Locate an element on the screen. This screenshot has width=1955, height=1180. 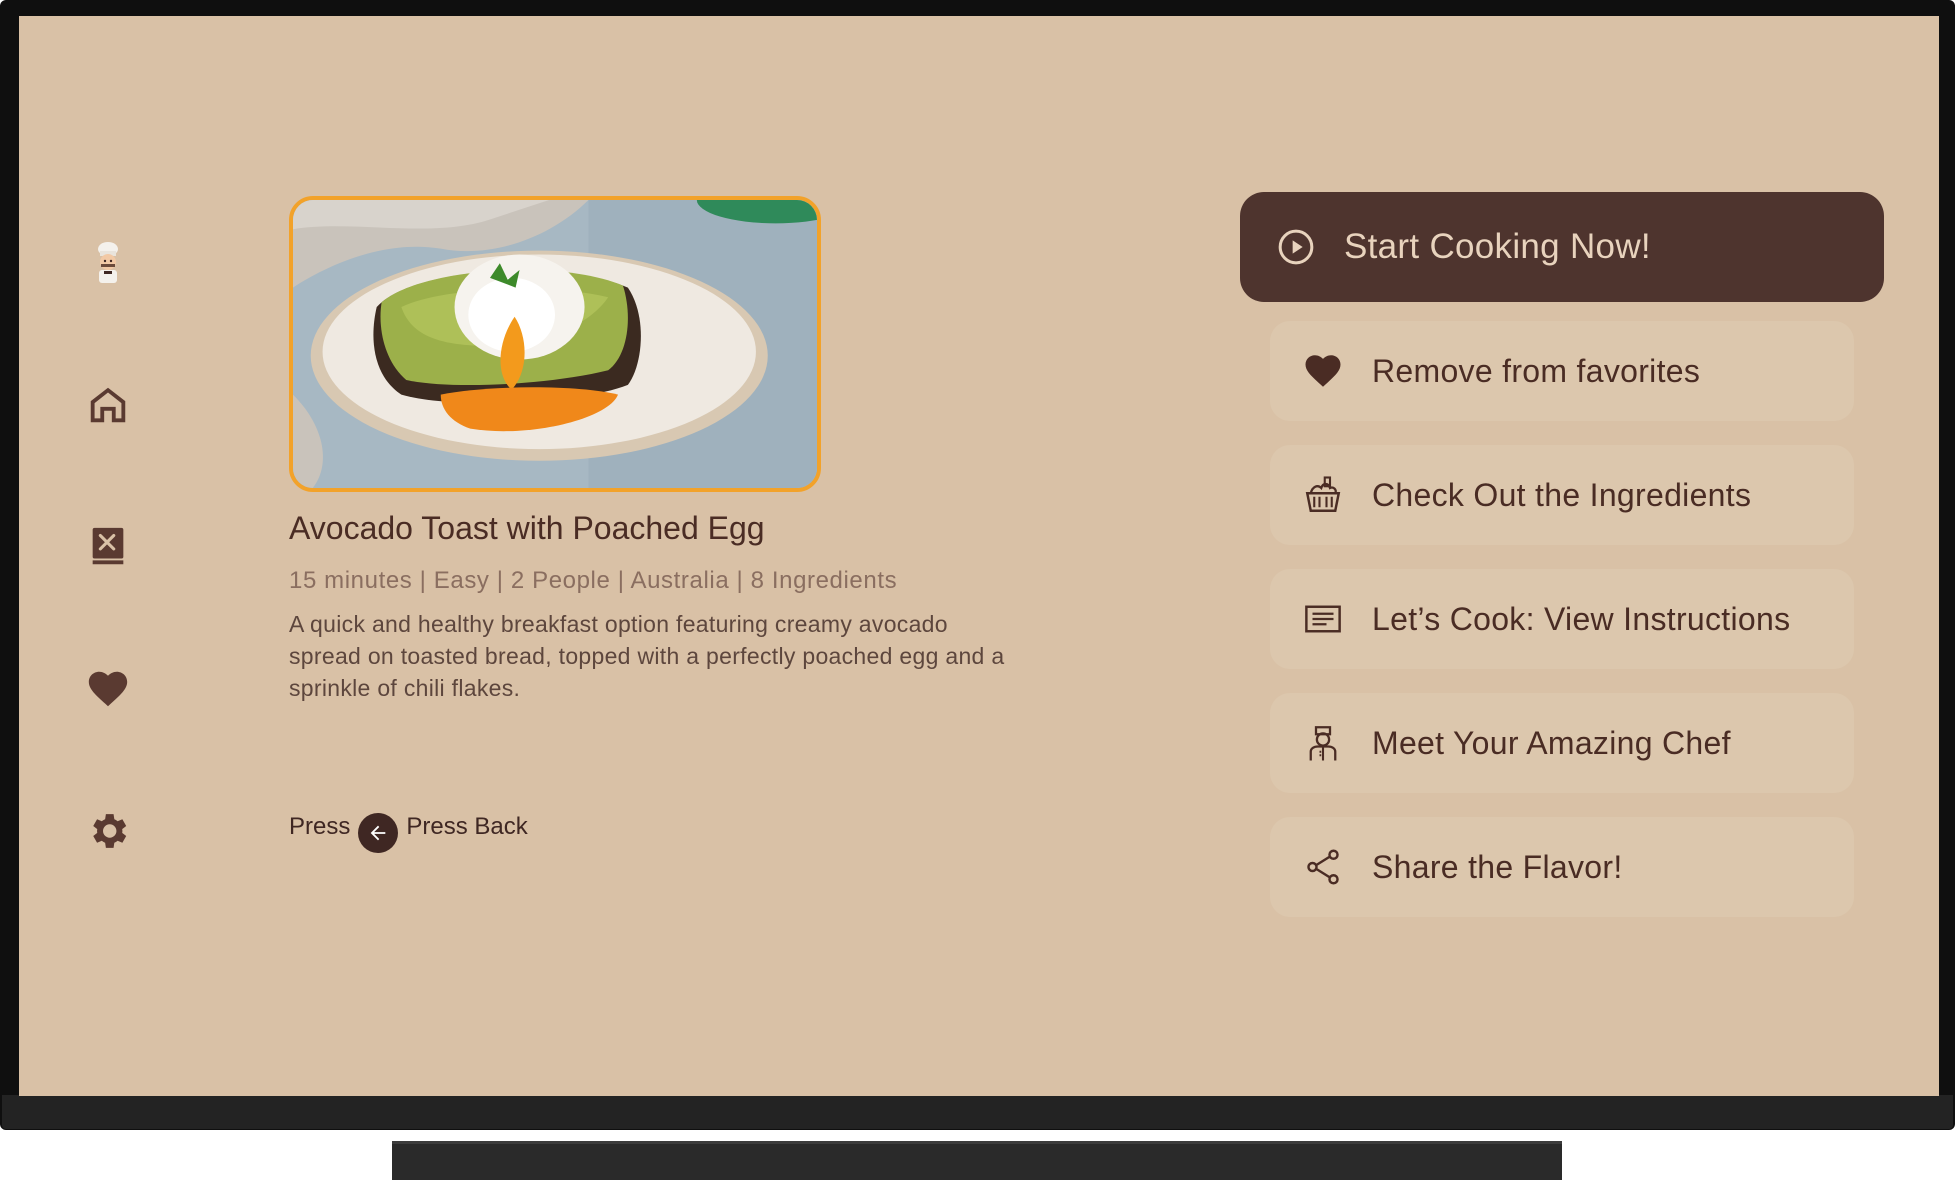
instructions-label: Let’s Cook: View Instructions is located at coordinates (1581, 618).